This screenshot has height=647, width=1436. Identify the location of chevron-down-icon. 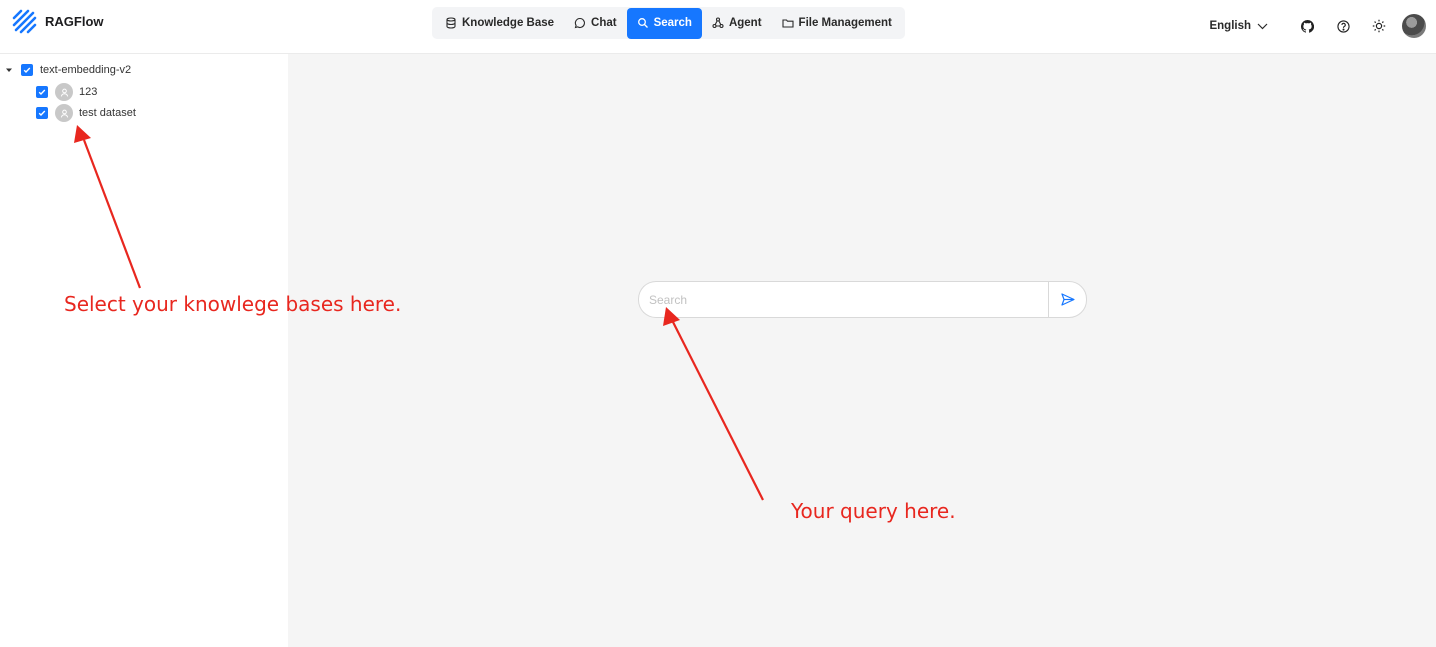
(1262, 26).